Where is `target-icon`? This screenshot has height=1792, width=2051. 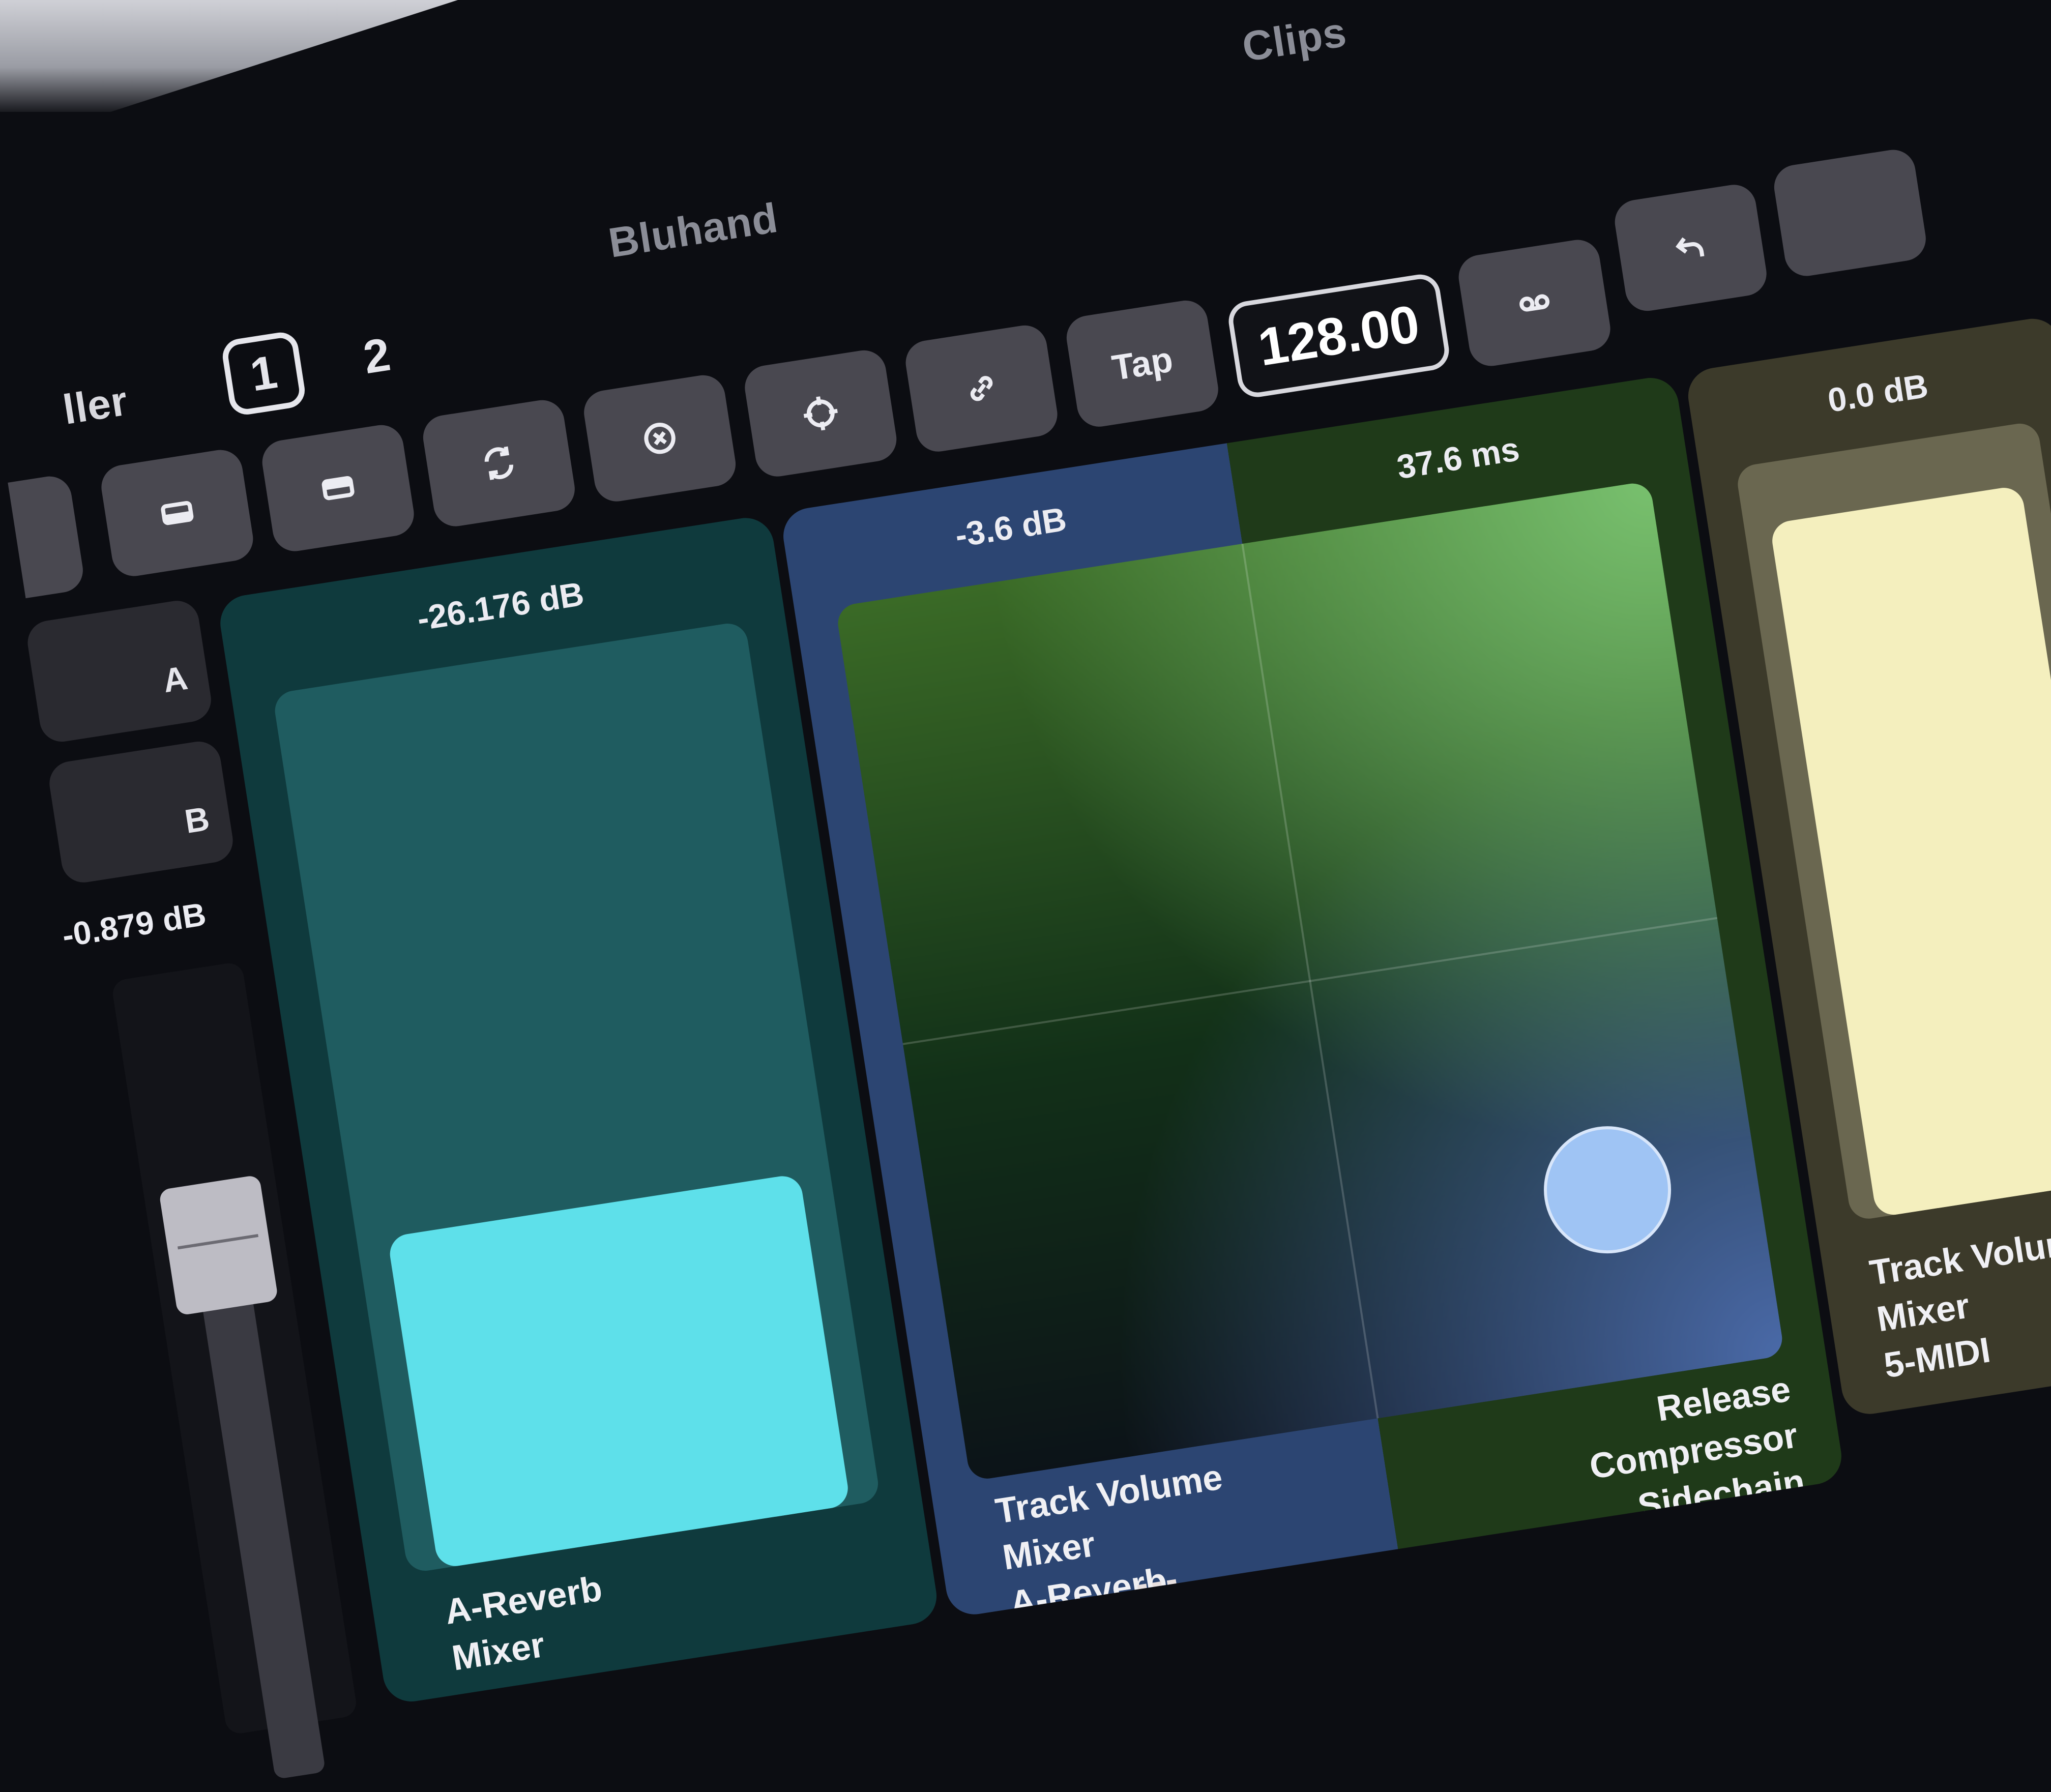 target-icon is located at coordinates (820, 413).